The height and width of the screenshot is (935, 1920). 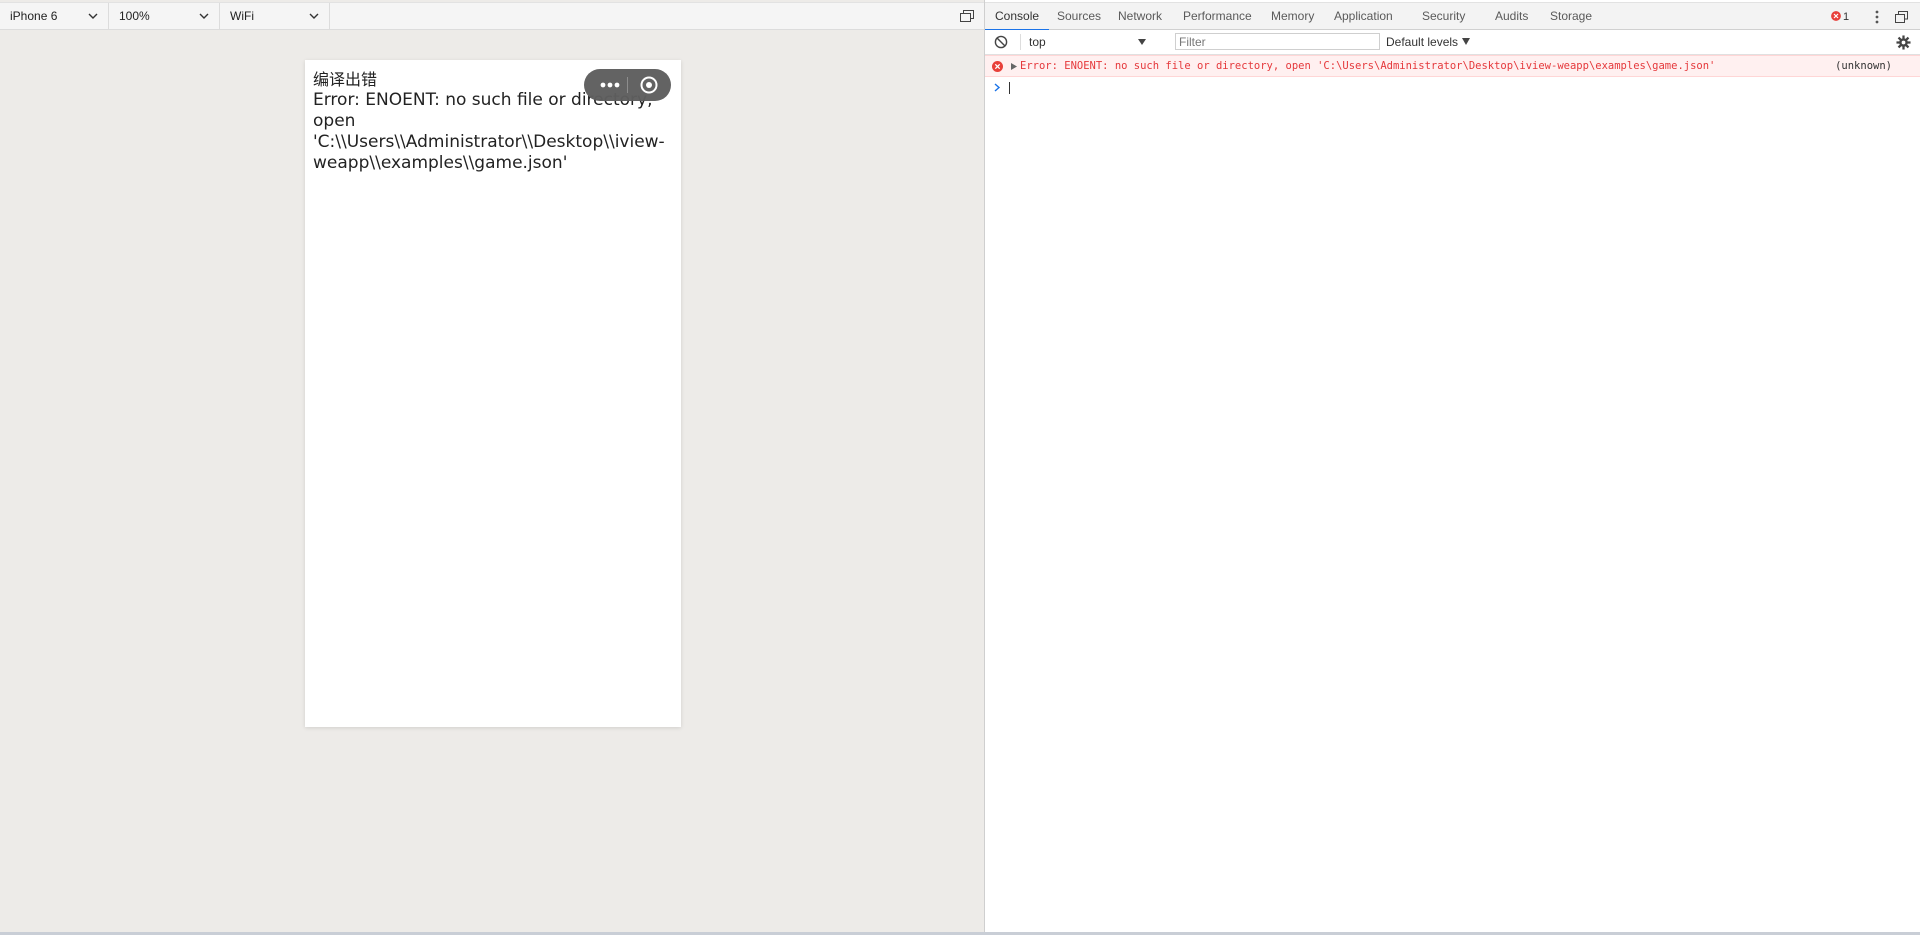 What do you see at coordinates (1846, 17) in the screenshot?
I see `error-count: 1` at bounding box center [1846, 17].